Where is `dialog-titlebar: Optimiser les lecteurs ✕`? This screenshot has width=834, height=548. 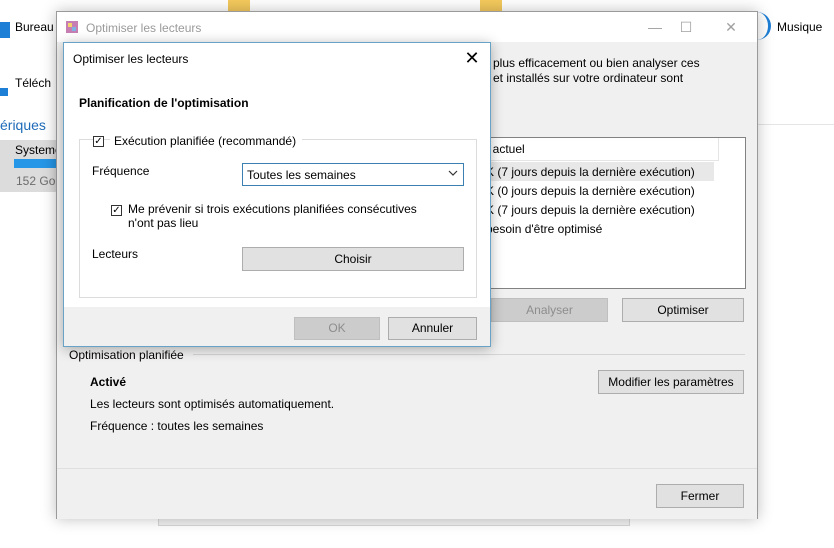
dialog-titlebar: Optimiser les lecteurs ✕ is located at coordinates (277, 58).